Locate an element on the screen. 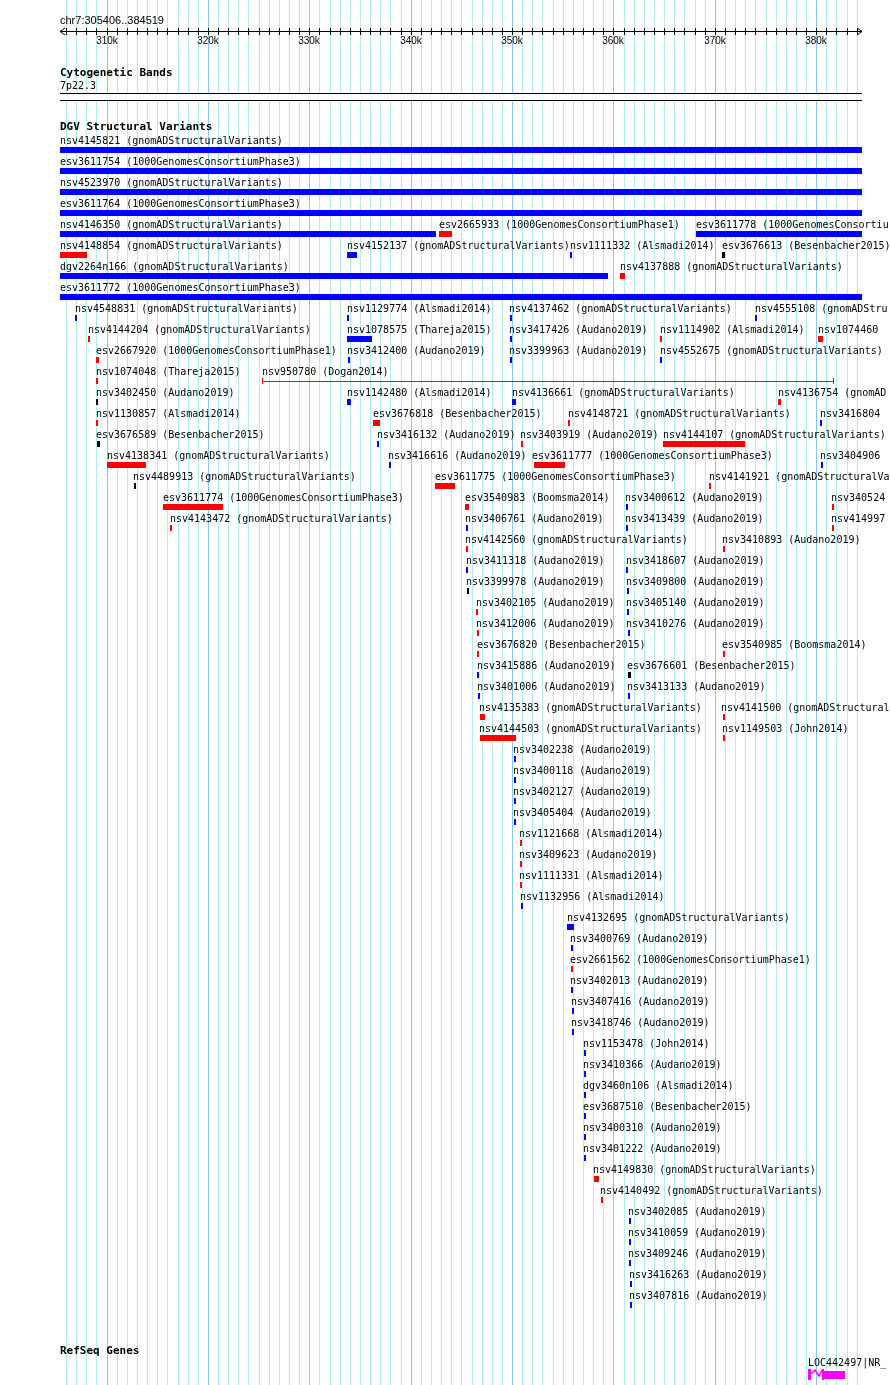 The height and width of the screenshot is (1385, 890). feature-label: esv2665933 (1000GenomesConsortiumPhase1) is located at coordinates (559, 224).